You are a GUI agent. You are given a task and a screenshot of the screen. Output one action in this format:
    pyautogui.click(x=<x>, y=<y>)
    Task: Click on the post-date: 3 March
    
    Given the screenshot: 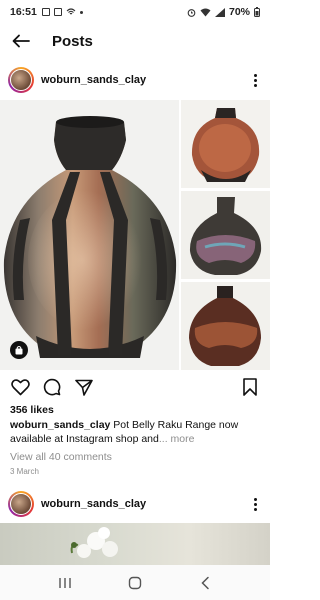 What is the action you would take?
    pyautogui.click(x=24, y=471)
    